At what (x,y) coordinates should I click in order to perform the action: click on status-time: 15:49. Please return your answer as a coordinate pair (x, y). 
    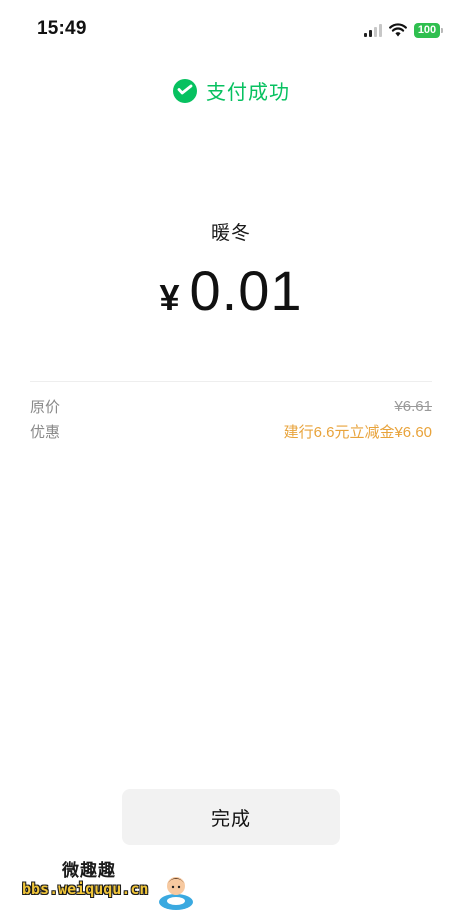
    Looking at the image, I should click on (62, 28).